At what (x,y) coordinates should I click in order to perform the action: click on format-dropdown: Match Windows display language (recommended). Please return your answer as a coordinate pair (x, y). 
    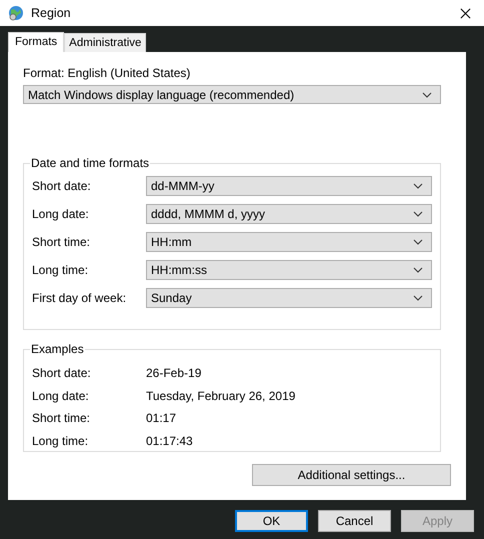
    Looking at the image, I should click on (232, 94).